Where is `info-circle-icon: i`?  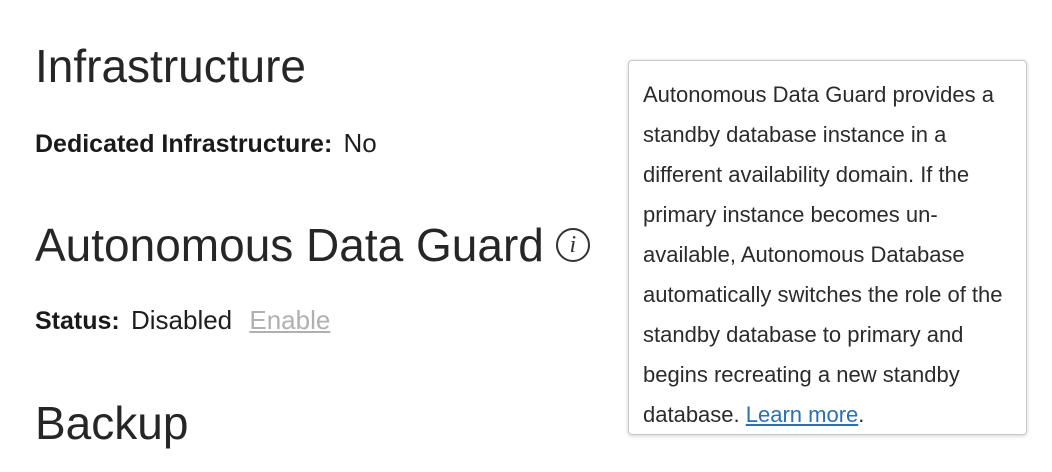
info-circle-icon: i is located at coordinates (572, 245).